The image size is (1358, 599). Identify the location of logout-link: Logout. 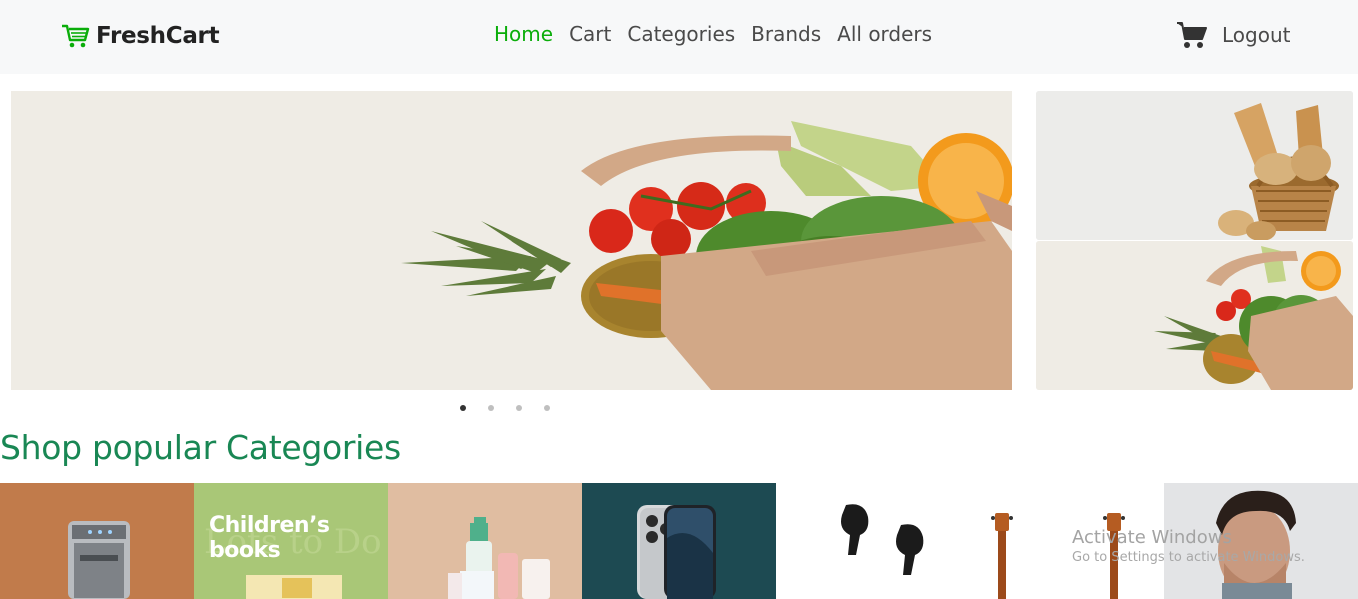
(1256, 35).